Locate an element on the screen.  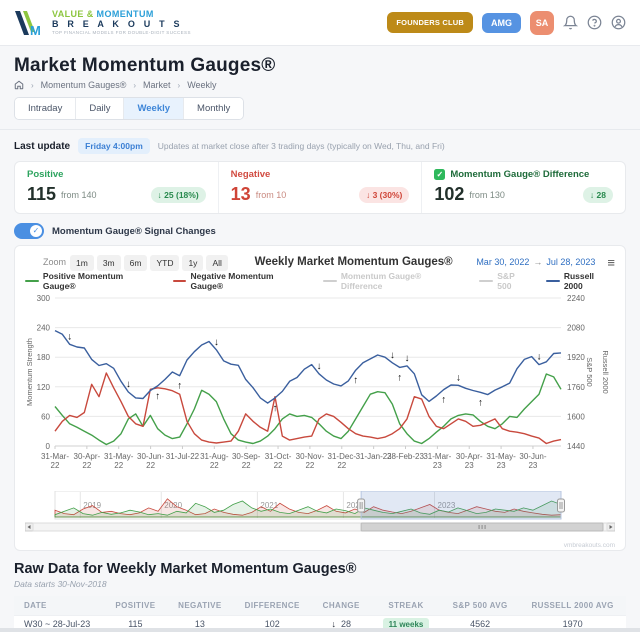
breadcrumb-item-market: Market is located at coordinates (157, 85).